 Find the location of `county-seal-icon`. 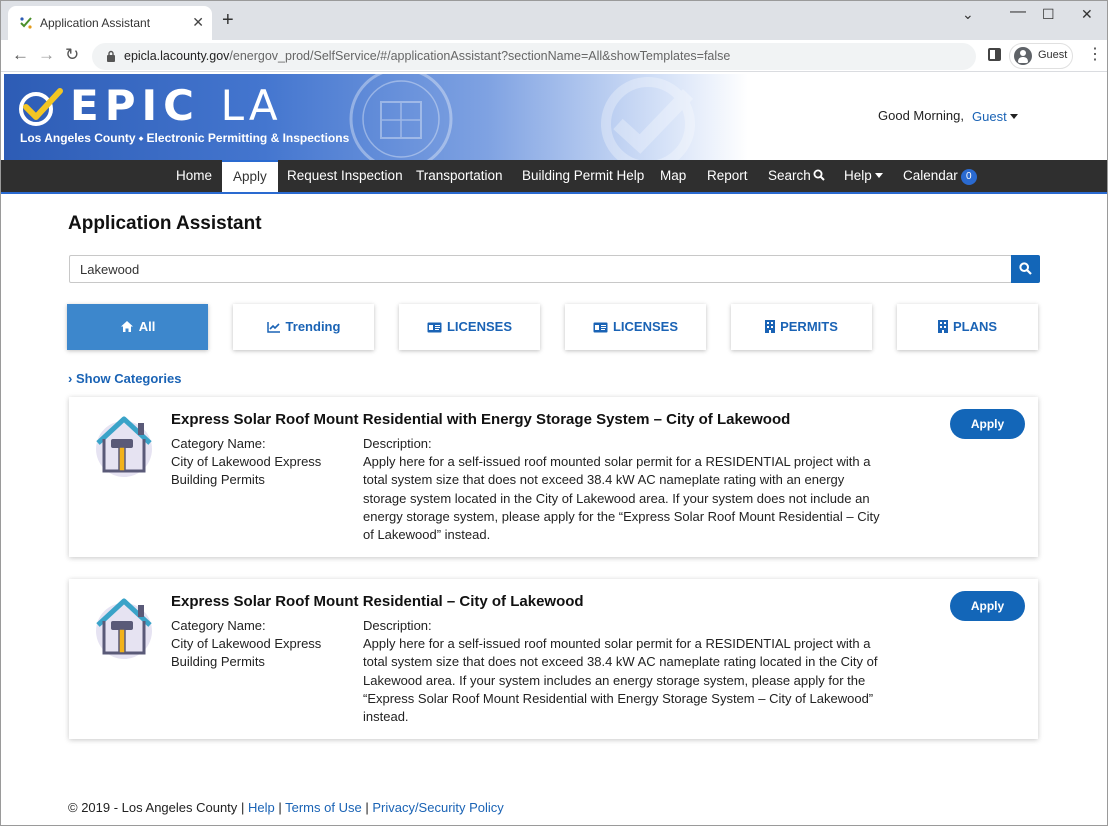

county-seal-icon is located at coordinates (401, 117).